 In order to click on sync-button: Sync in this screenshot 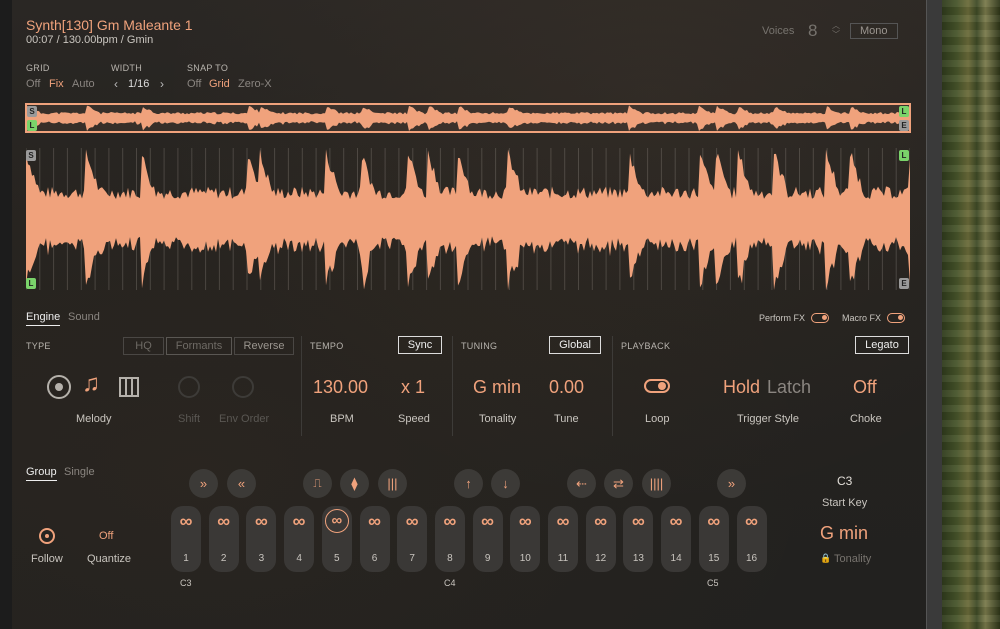, I will do `click(420, 345)`.